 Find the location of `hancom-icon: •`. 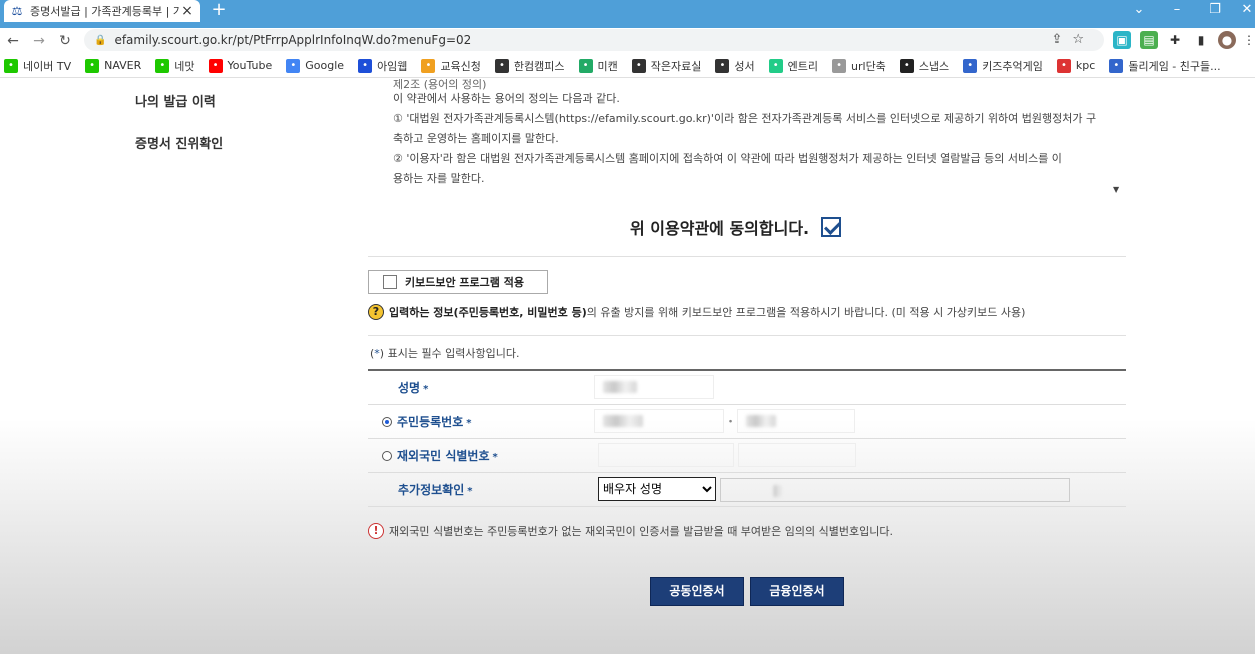

hancom-icon: • is located at coordinates (501, 65).